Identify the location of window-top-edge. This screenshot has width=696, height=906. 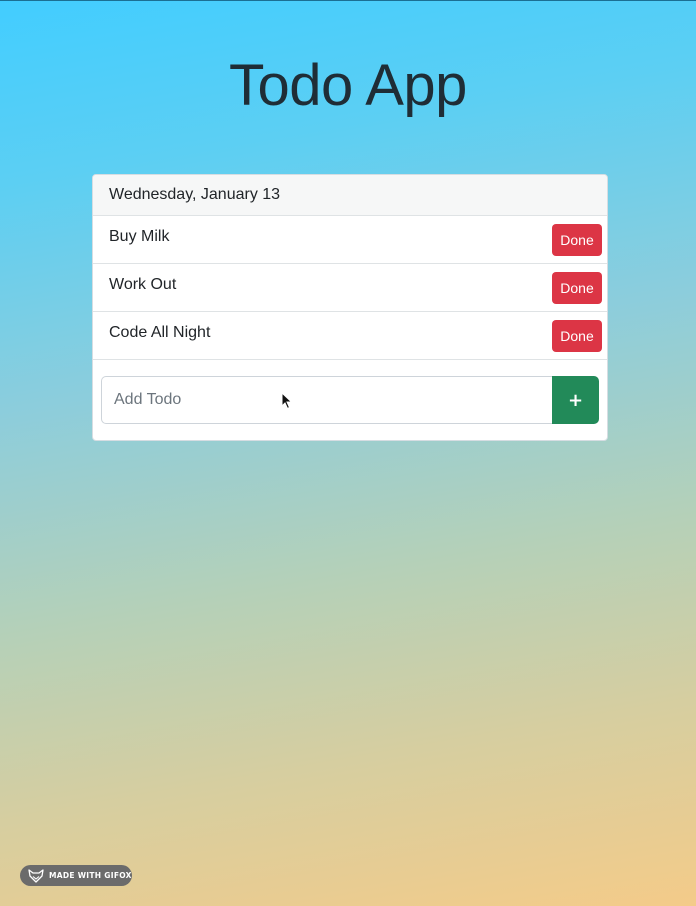
(348, 0).